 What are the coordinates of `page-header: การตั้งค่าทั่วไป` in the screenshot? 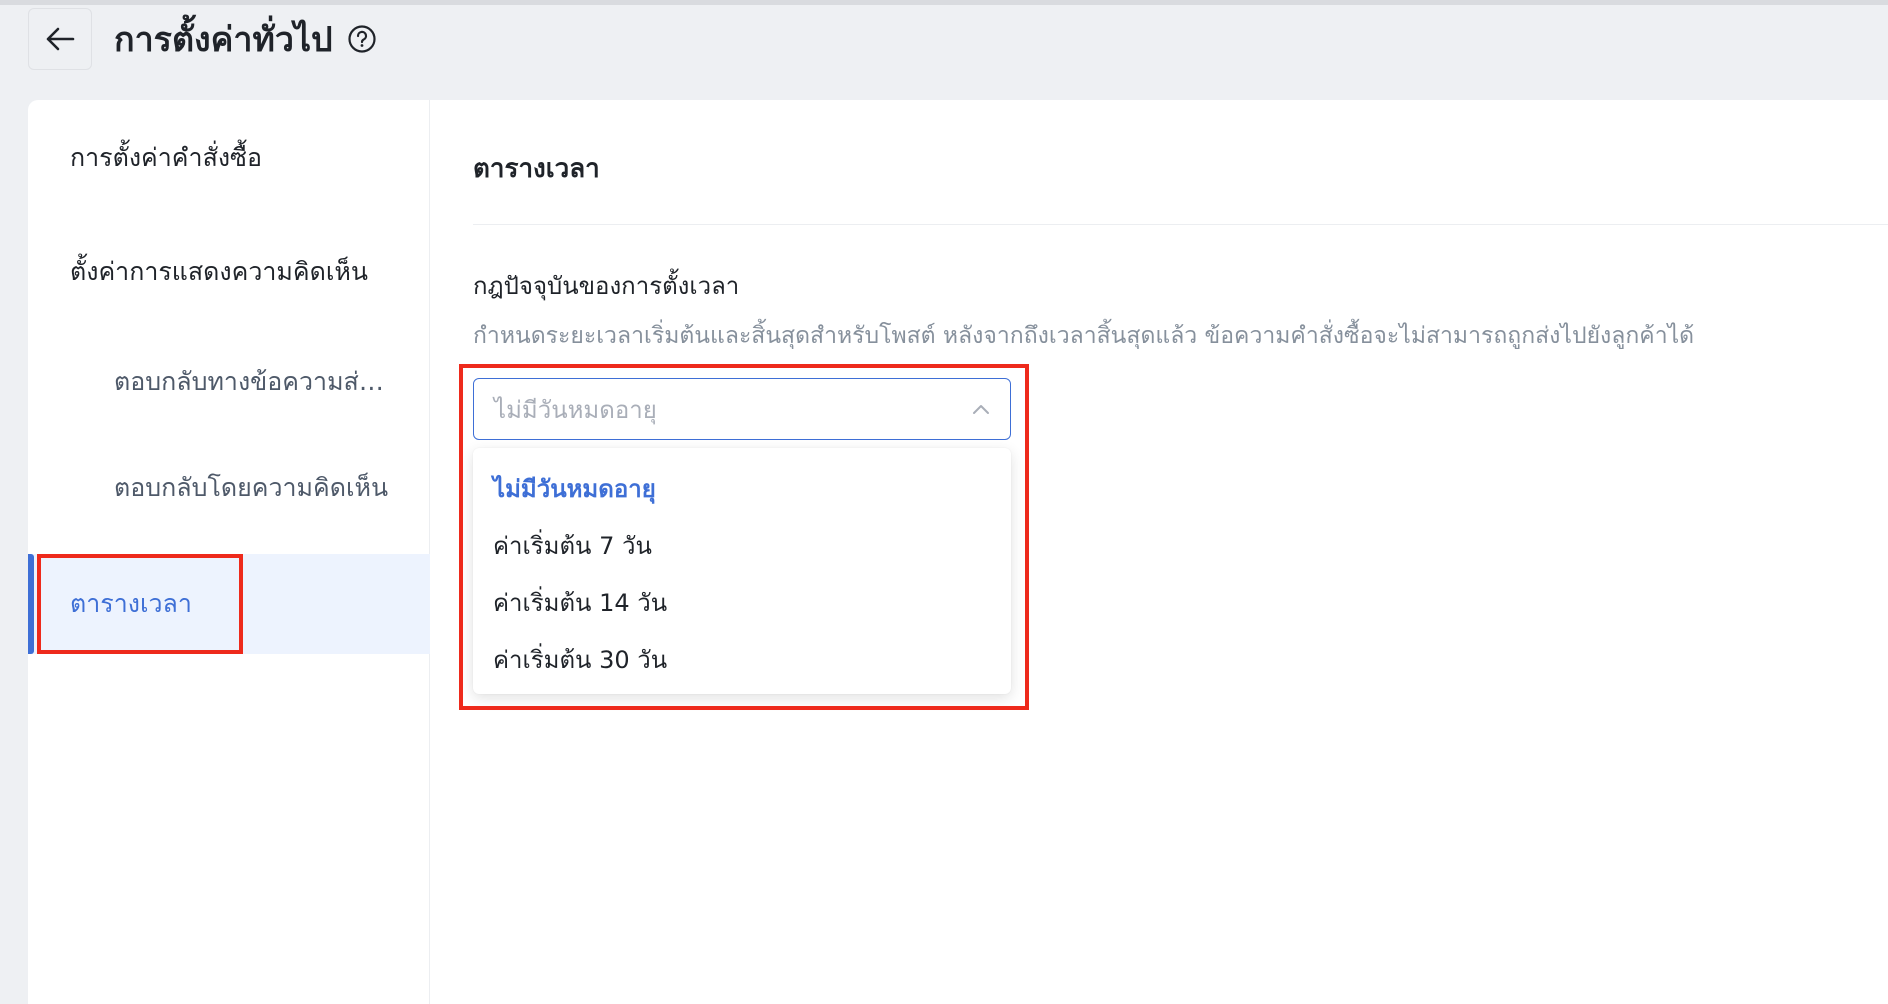 It's located at (202, 39).